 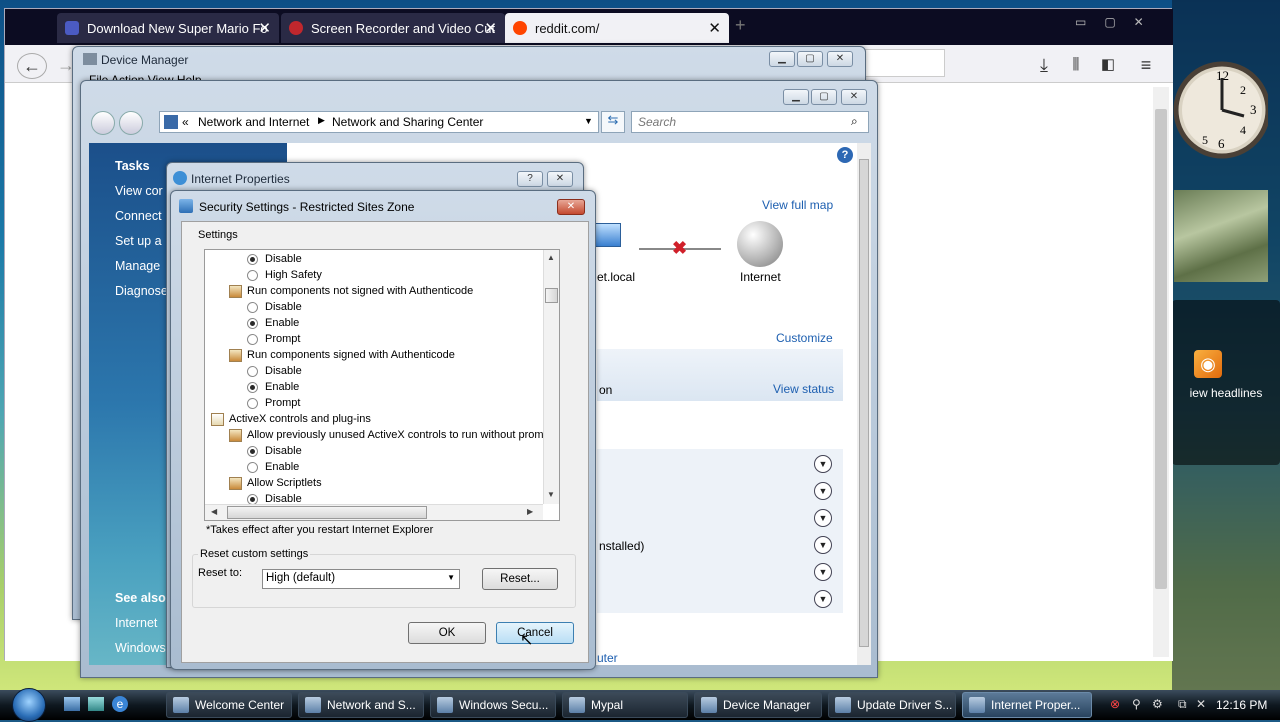 I want to click on task-setup-connection: Set up a, so click(x=138, y=241).